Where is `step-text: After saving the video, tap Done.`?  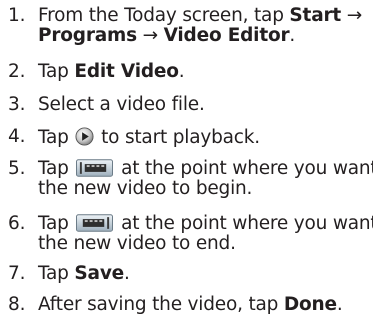 step-text: After saving the video, tap Done. is located at coordinates (205, 305).